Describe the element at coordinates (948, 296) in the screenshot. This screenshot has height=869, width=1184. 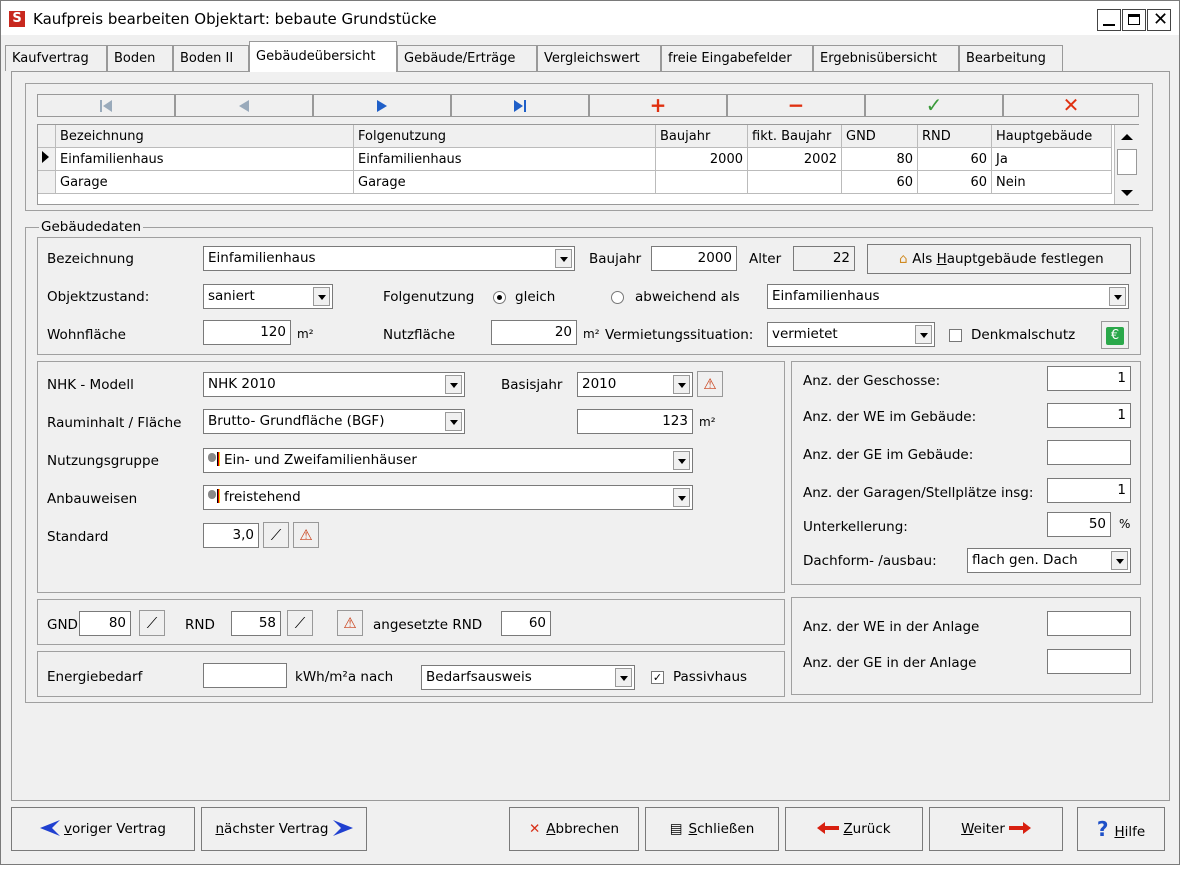
I see `folgenutzung-combo: Einfamilienhaus` at that location.